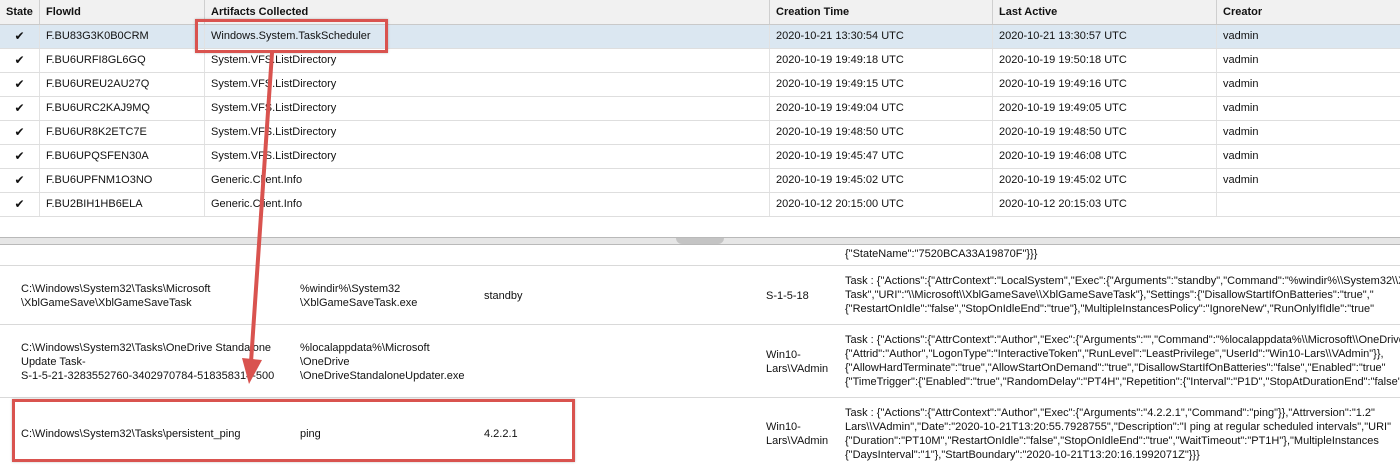  What do you see at coordinates (20, 12) in the screenshot?
I see `column-header-state: State` at bounding box center [20, 12].